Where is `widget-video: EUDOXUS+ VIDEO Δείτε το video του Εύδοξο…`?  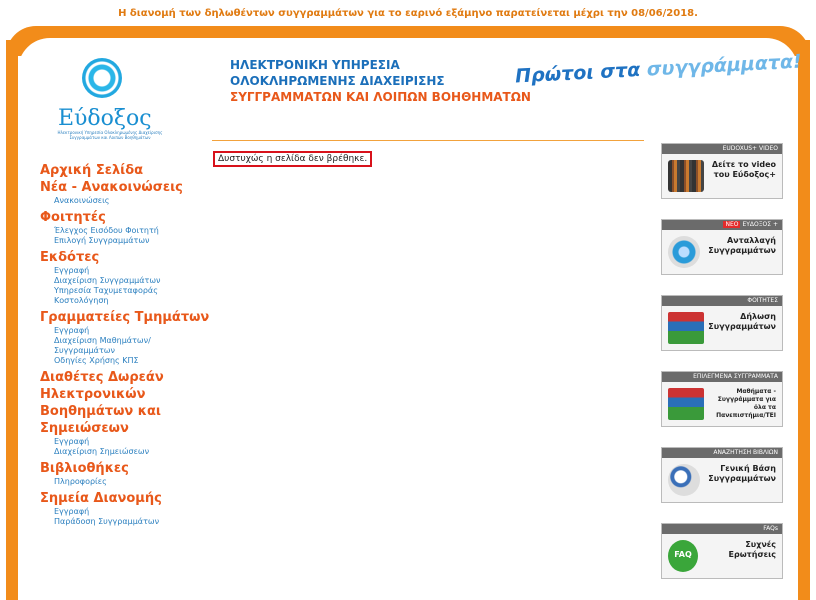 widget-video: EUDOXUS+ VIDEO Δείτε το video του Εύδοξο… is located at coordinates (722, 171).